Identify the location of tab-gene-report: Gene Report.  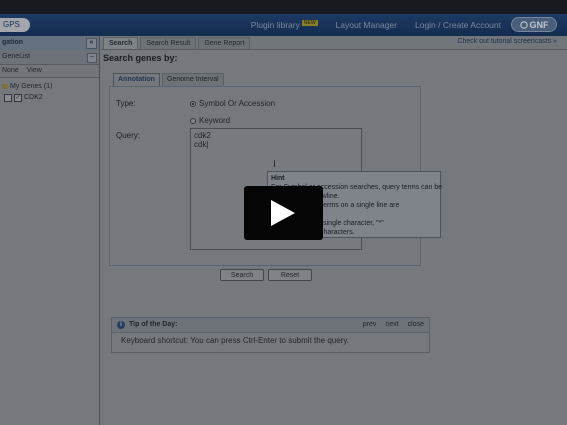
(224, 43).